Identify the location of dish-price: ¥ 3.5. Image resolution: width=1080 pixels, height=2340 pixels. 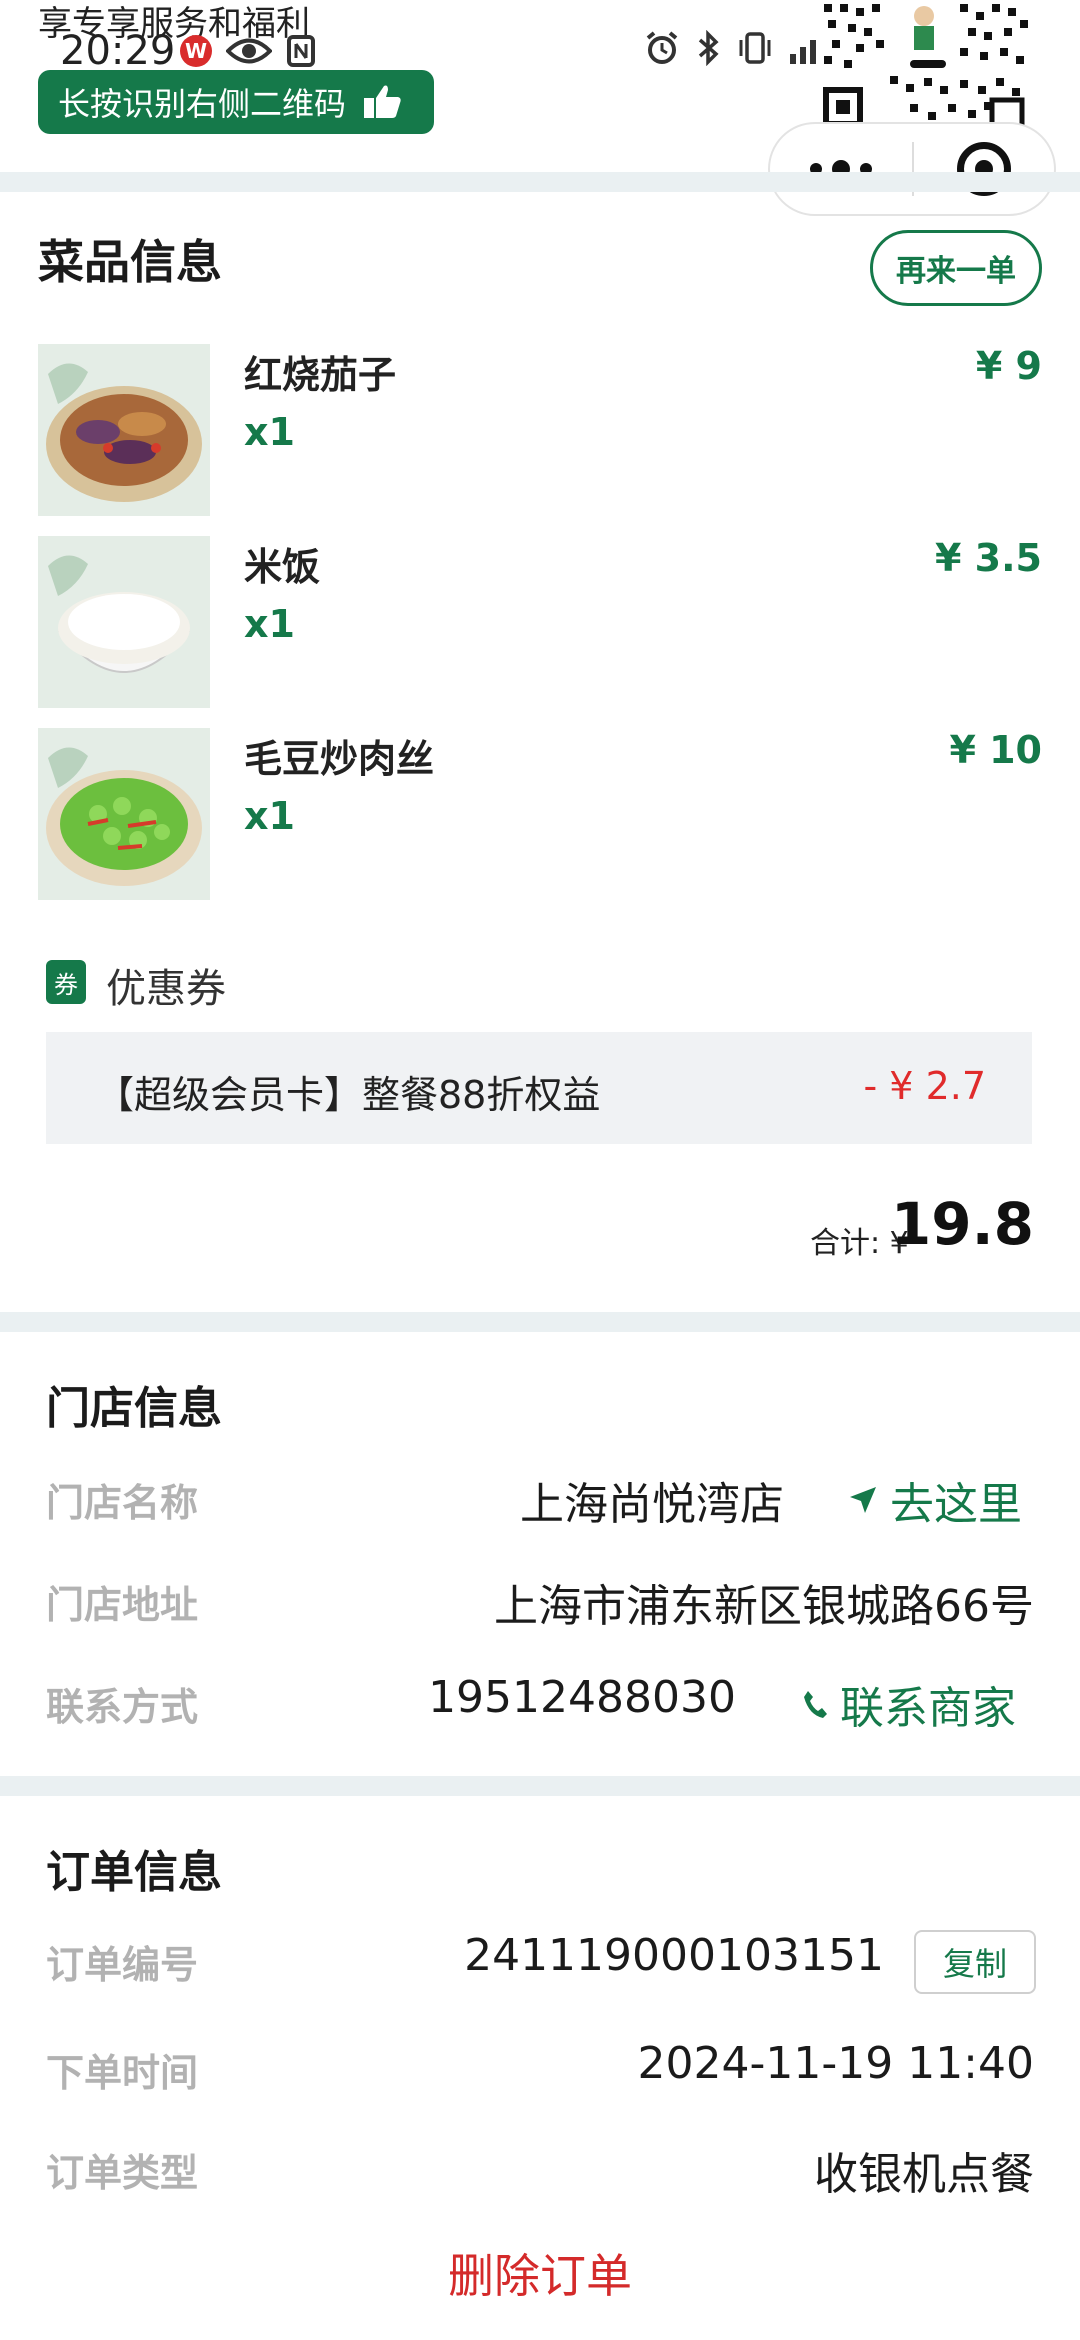
(988, 558).